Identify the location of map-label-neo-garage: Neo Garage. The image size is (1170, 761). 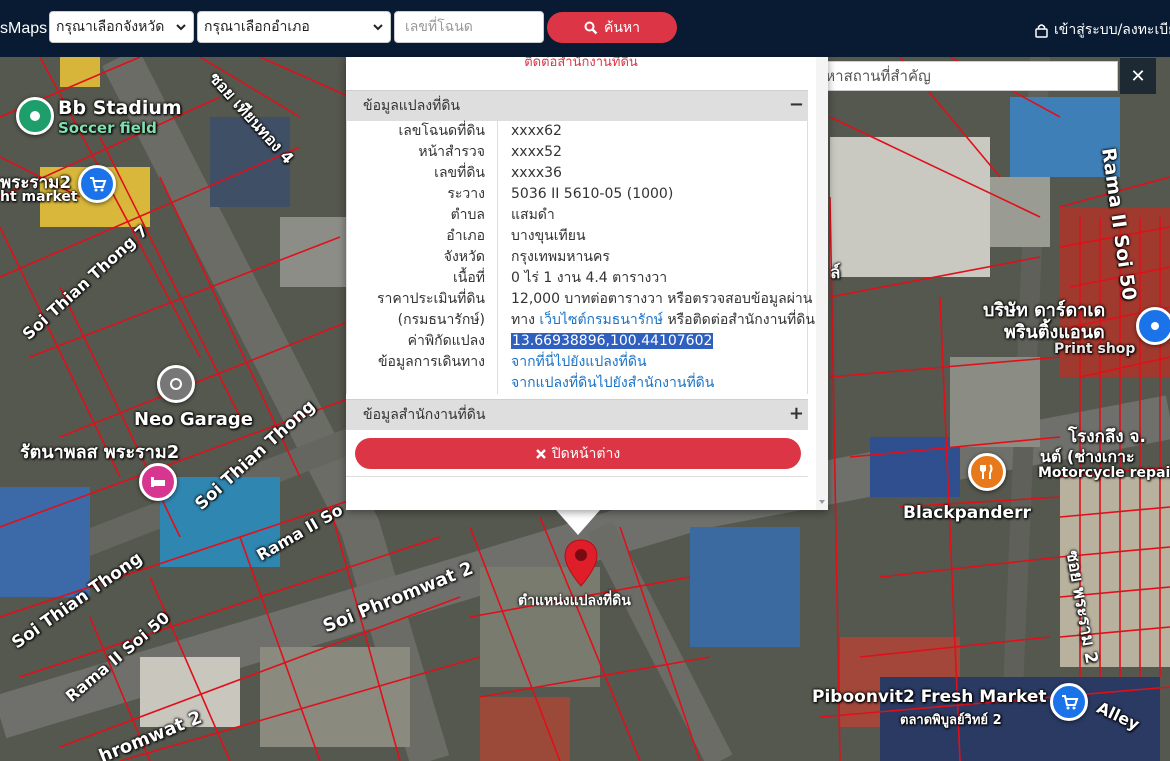
(193, 419).